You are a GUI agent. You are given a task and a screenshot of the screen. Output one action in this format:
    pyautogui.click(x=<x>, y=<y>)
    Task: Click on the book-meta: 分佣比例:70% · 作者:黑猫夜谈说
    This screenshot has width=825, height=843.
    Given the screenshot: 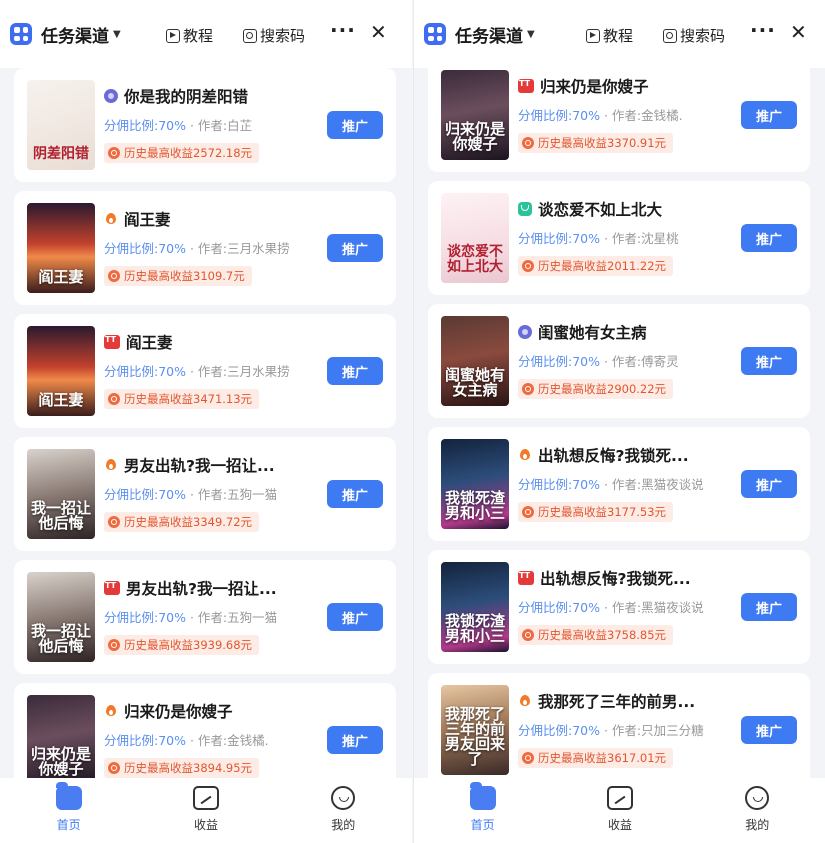 What is the action you would take?
    pyautogui.click(x=611, y=483)
    